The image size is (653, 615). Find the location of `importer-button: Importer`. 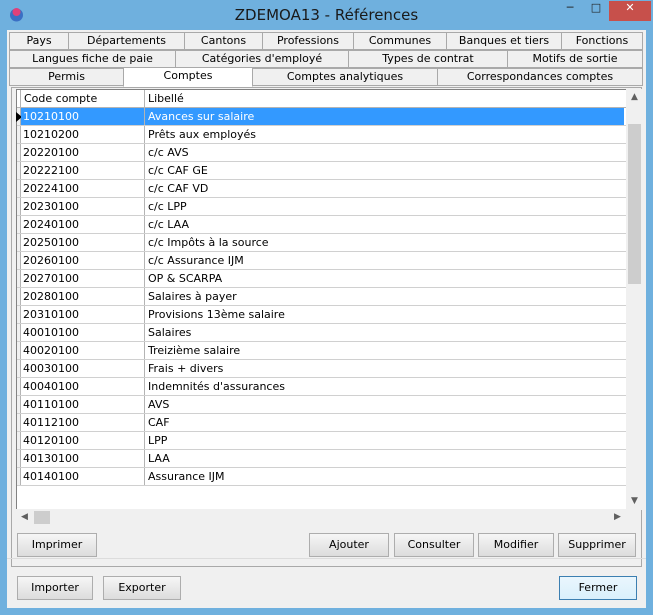

importer-button: Importer is located at coordinates (55, 588).